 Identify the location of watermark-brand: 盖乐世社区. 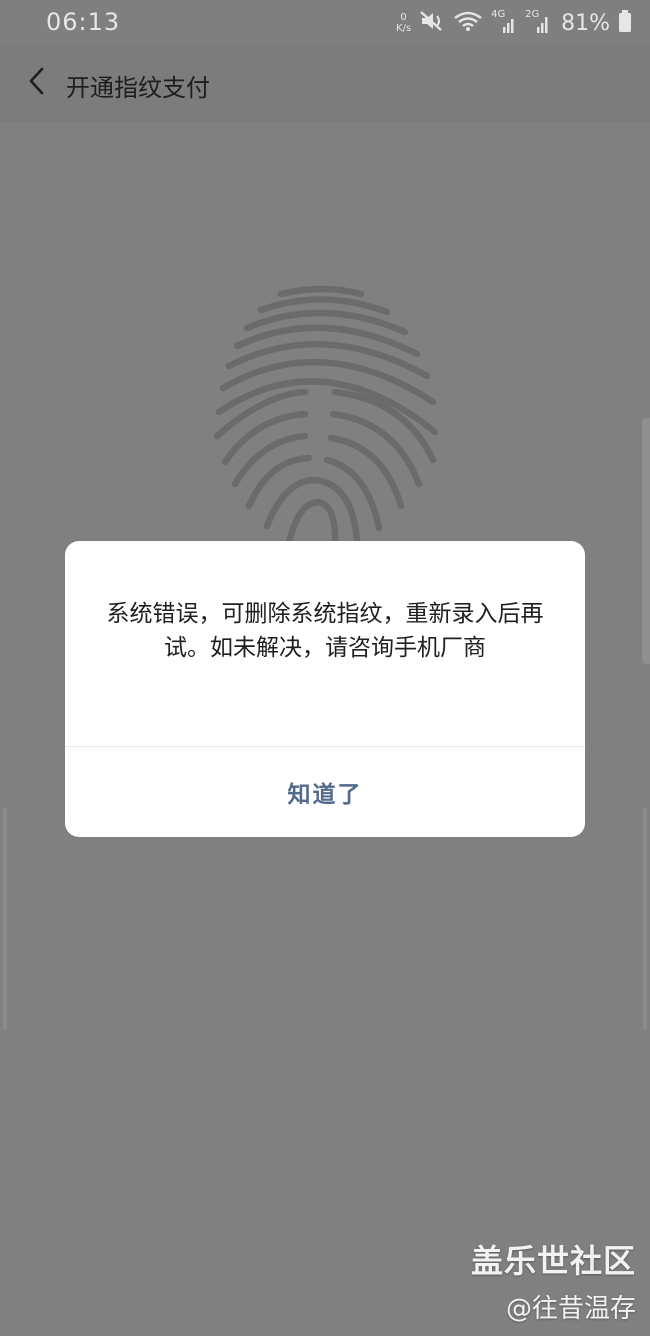
(553, 1261).